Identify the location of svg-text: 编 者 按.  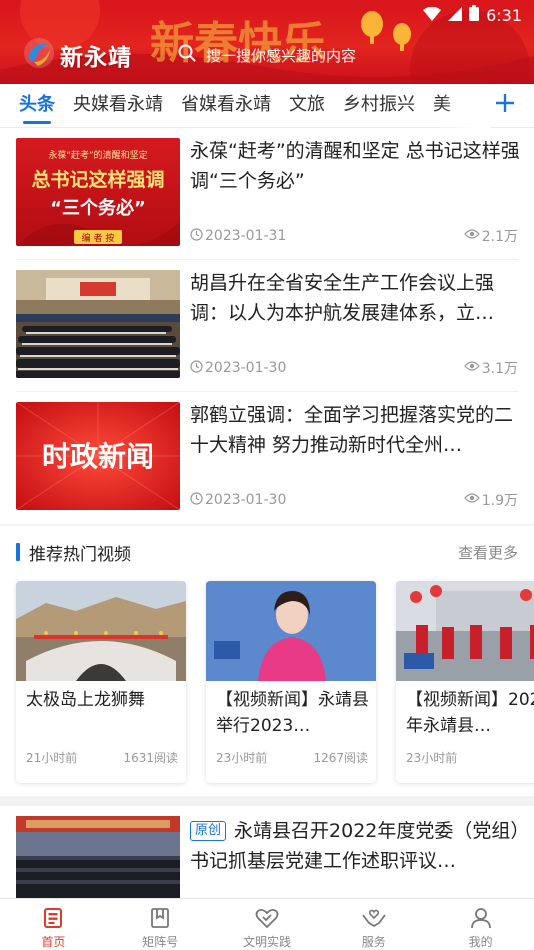
(98, 238).